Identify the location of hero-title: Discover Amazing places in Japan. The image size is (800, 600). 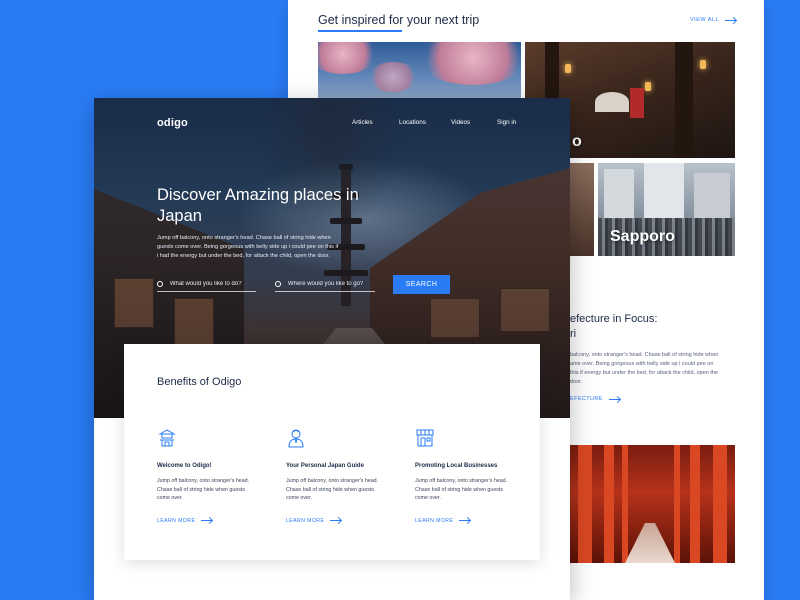
(258, 205).